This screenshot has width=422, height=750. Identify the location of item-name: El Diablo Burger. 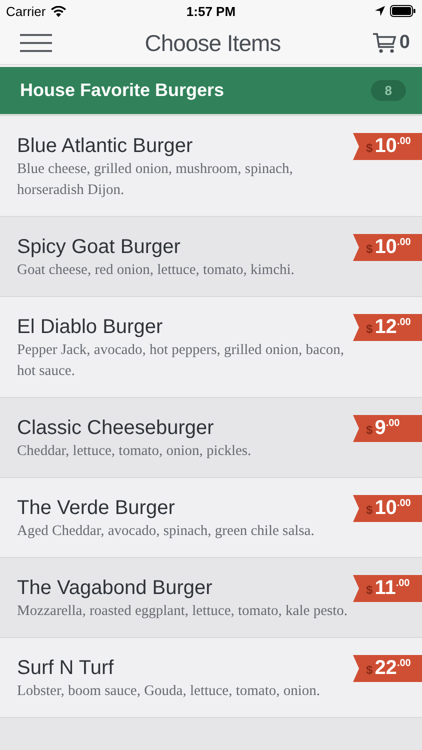
(90, 327).